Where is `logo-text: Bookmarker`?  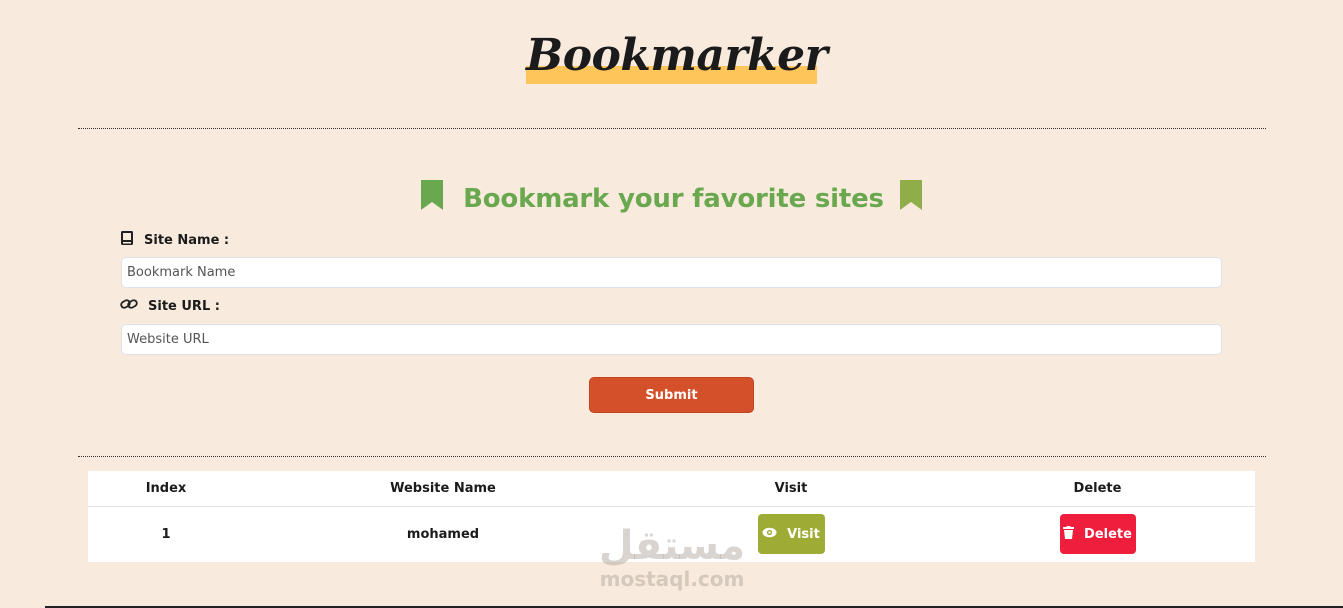
logo-text: Bookmarker is located at coordinates (677, 55).